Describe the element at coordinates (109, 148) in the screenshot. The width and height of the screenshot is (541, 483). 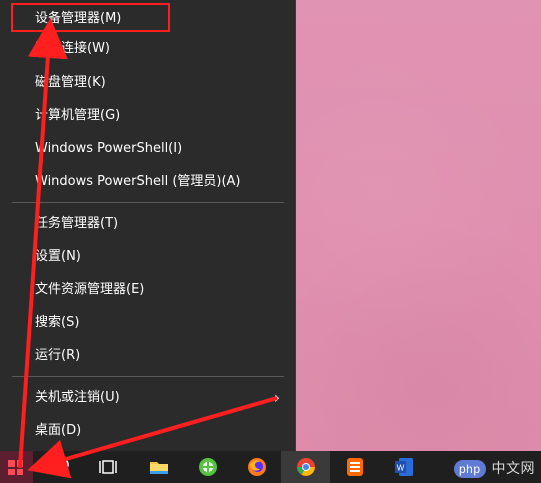
I see `menu-item-label: Windows PowerShell(I)` at that location.